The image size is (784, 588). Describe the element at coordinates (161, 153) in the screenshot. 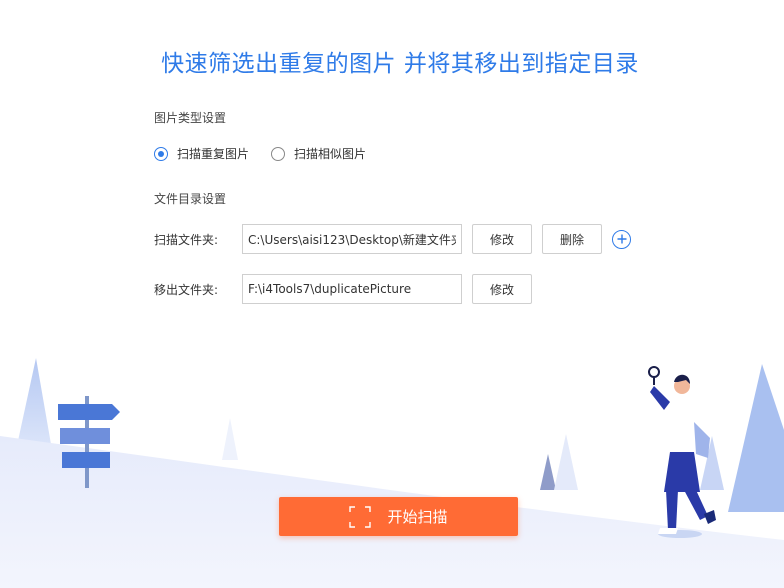

I see `radio-checked-icon` at that location.